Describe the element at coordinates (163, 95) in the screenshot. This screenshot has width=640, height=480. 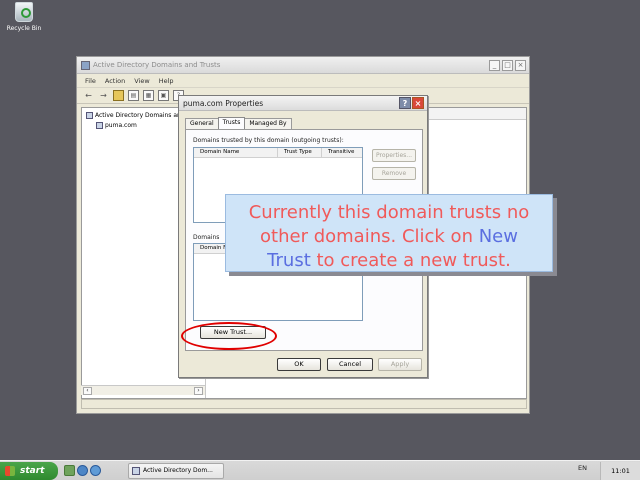
I see `refresh-icon: ▣` at that location.